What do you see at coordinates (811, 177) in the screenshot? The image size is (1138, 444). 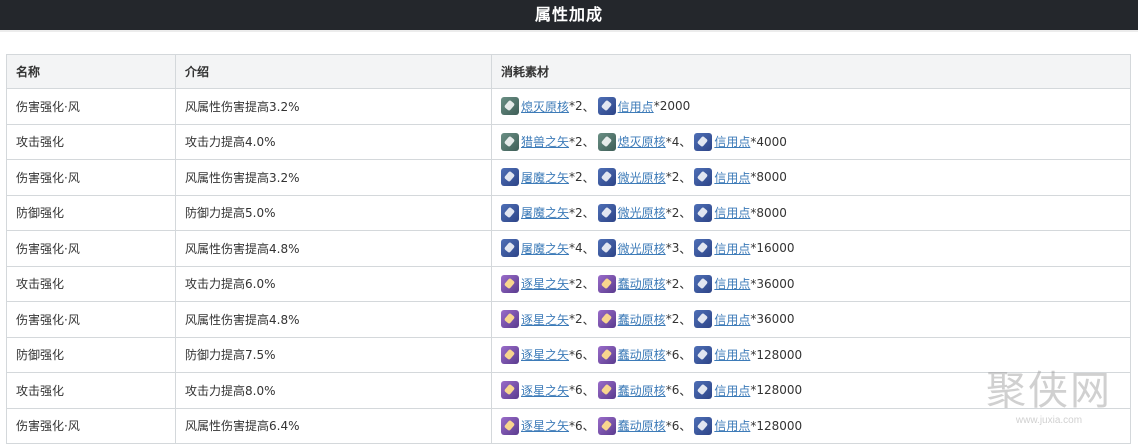 I see `cell-materials: 屠魔之矢 *2、微光原核 *2、信用点 *8000` at bounding box center [811, 177].